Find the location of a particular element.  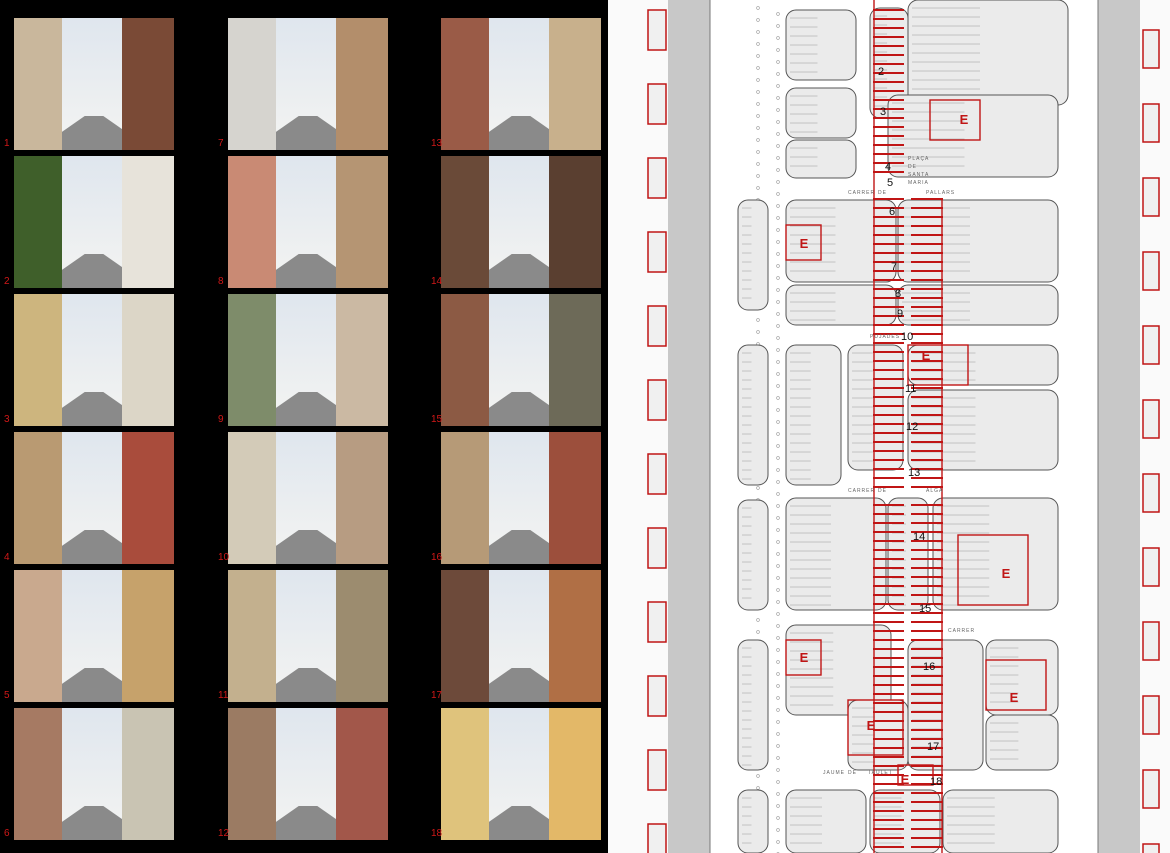

street-label: JAUME is located at coordinates (834, 773).